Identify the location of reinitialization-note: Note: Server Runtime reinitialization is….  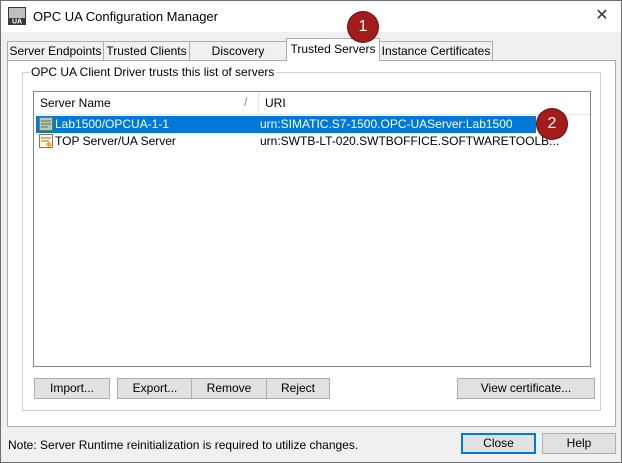
(183, 445).